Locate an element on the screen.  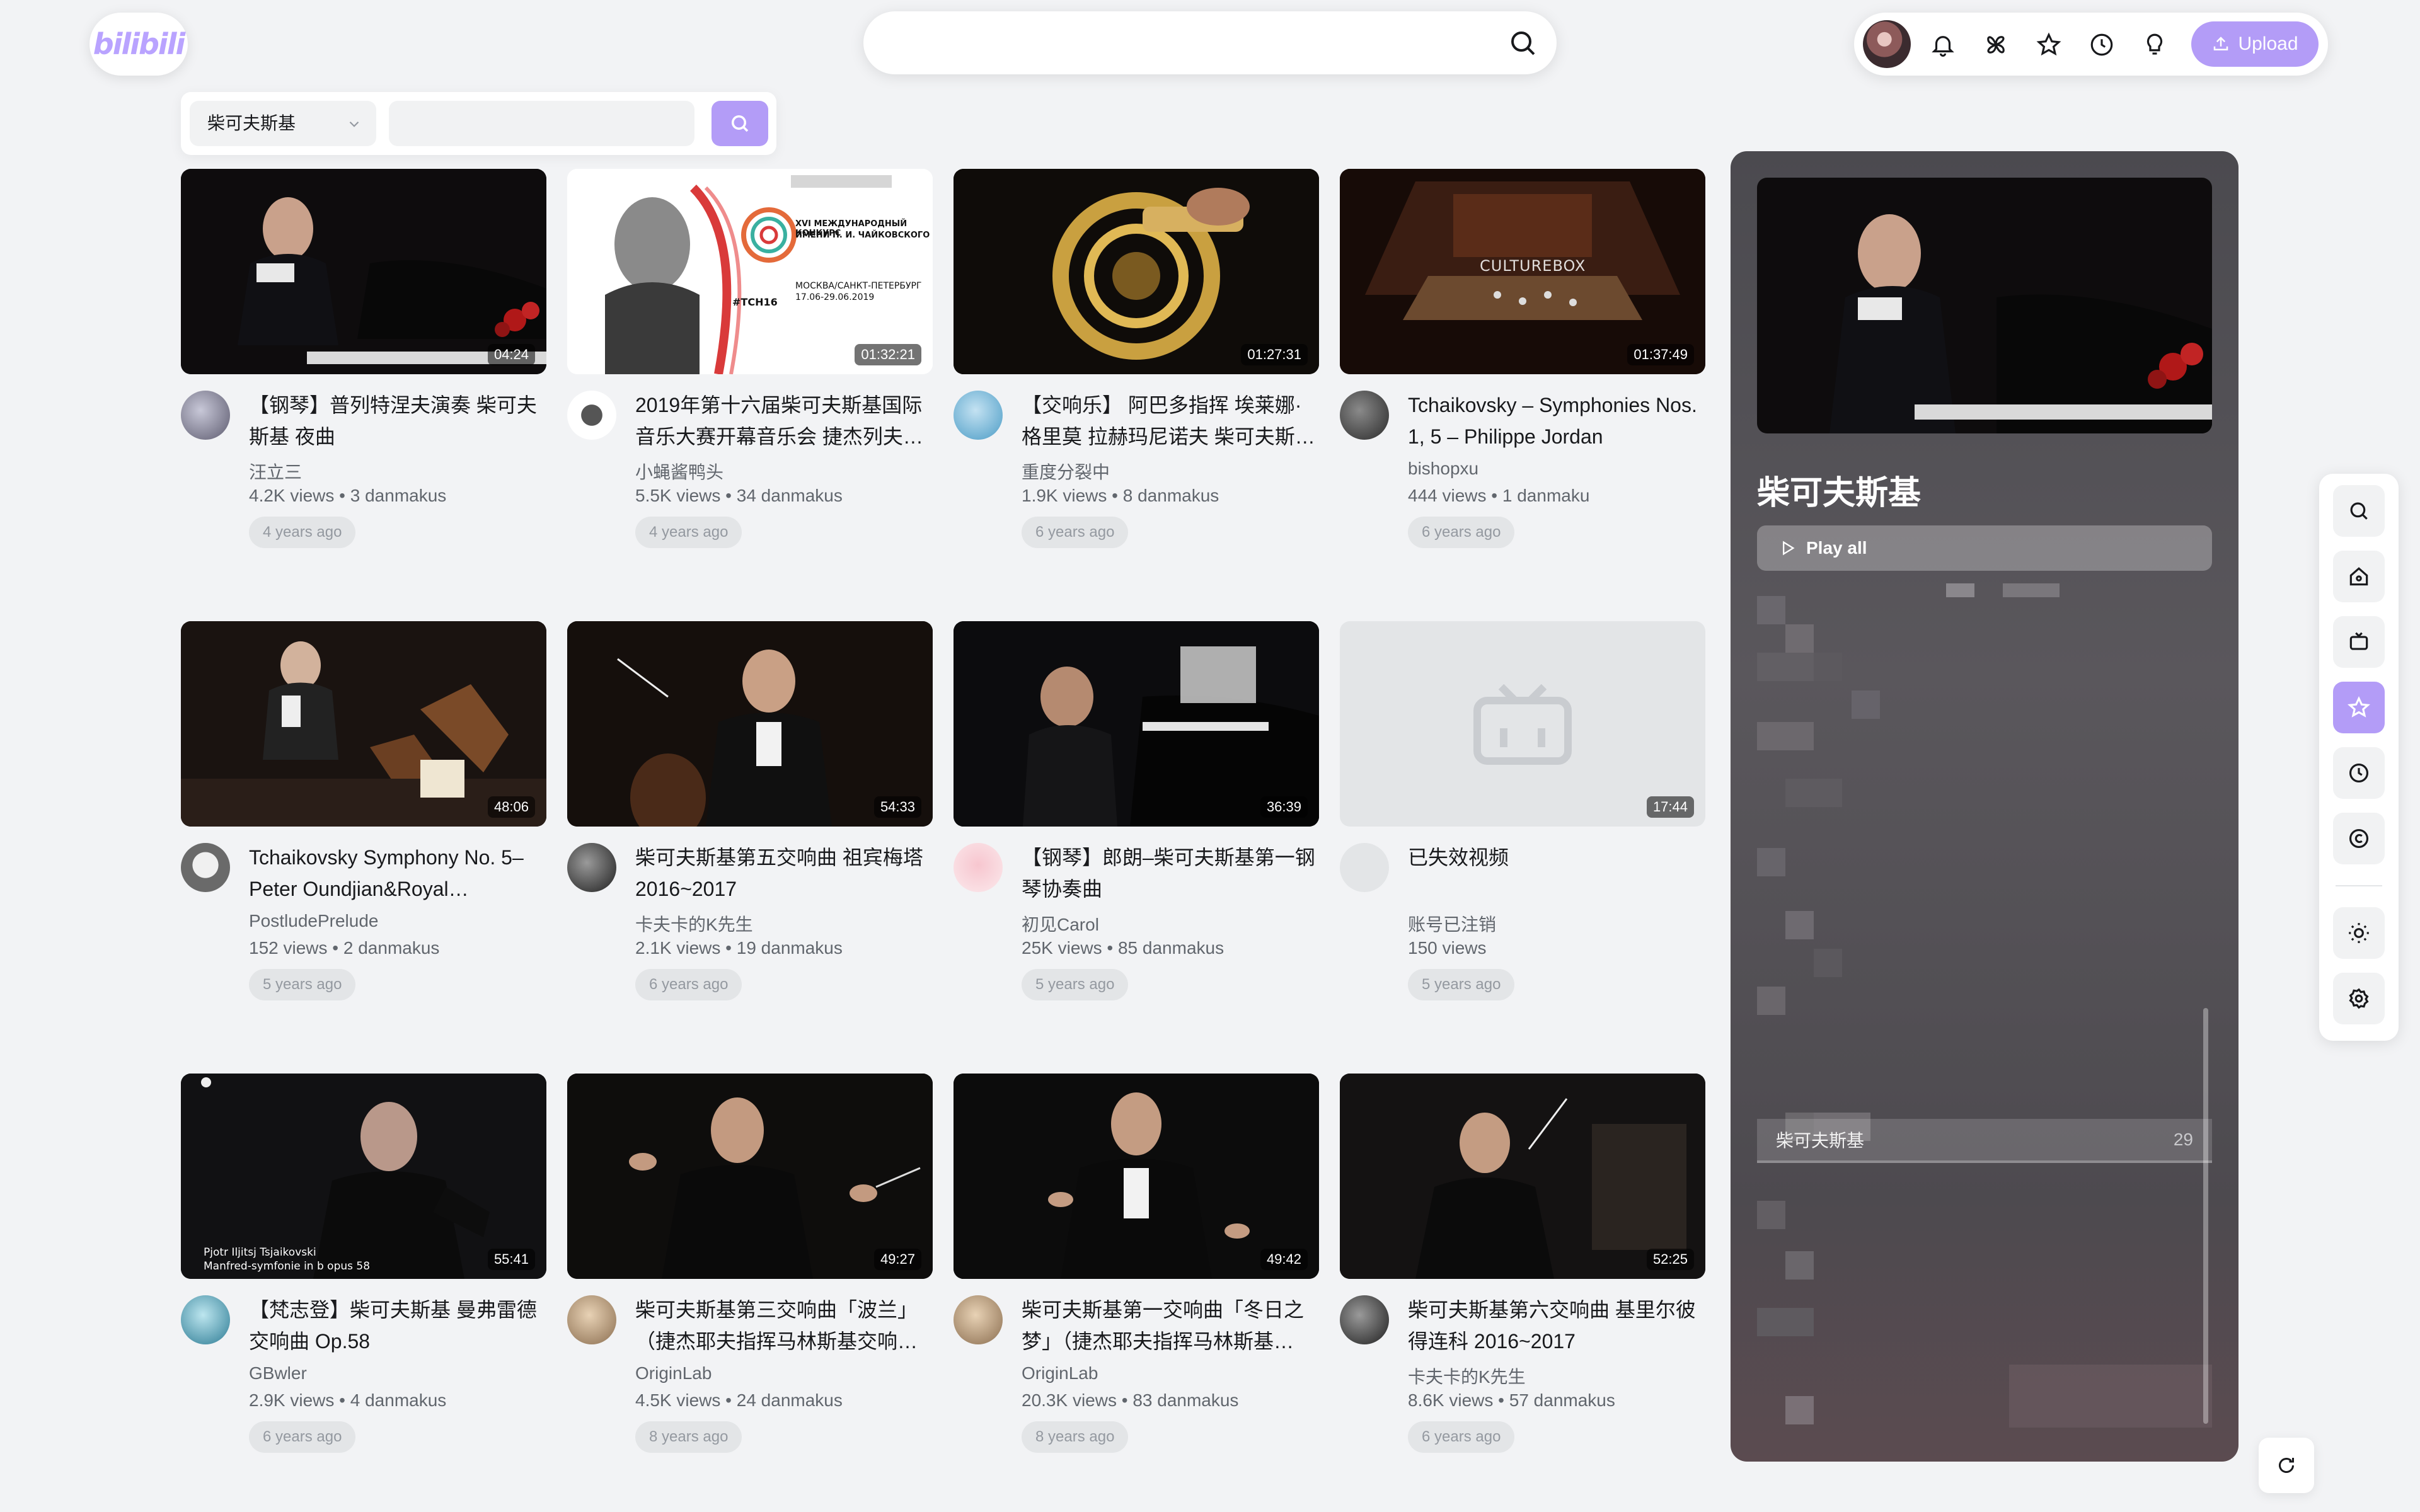
bilibili-logo: bilibili is located at coordinates (139, 44).